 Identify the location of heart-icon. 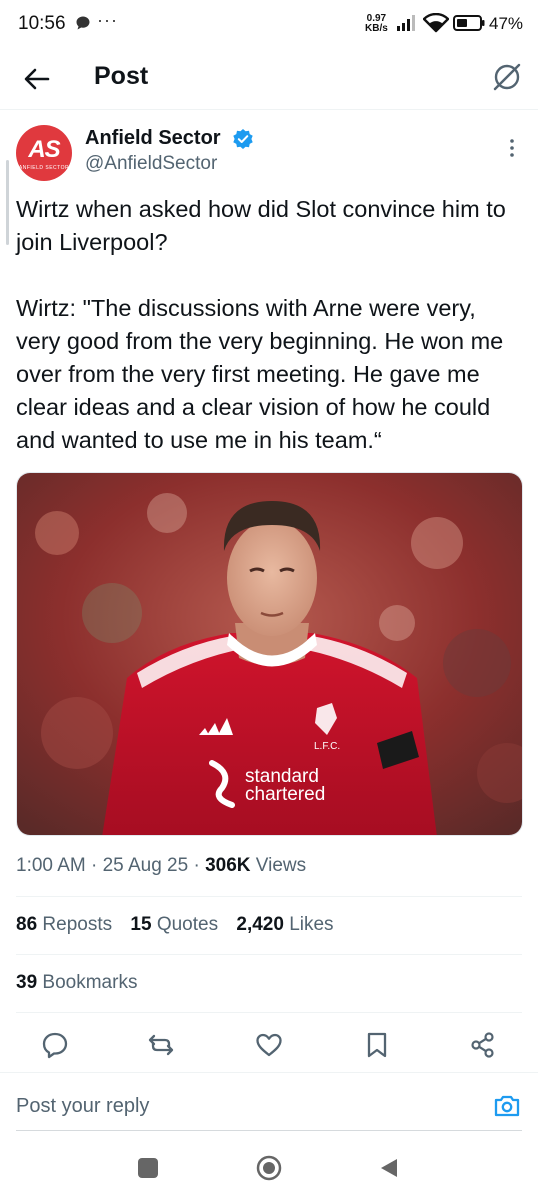
(269, 1045).